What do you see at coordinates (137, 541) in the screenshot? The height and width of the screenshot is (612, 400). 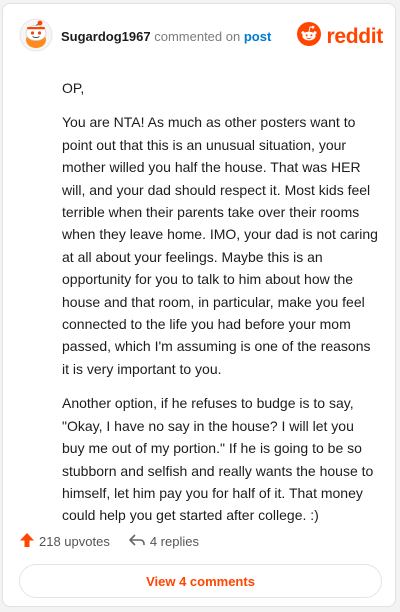 I see `reply-arrow-icon` at bounding box center [137, 541].